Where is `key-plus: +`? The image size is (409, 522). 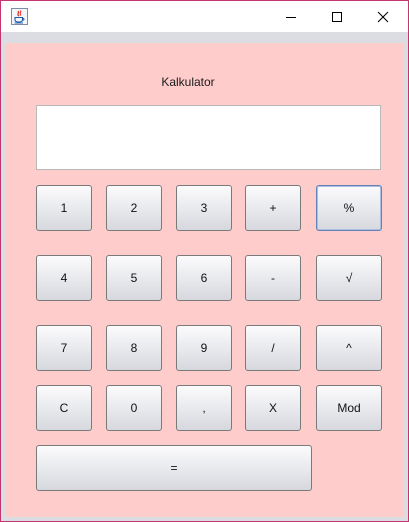 key-plus: + is located at coordinates (273, 208).